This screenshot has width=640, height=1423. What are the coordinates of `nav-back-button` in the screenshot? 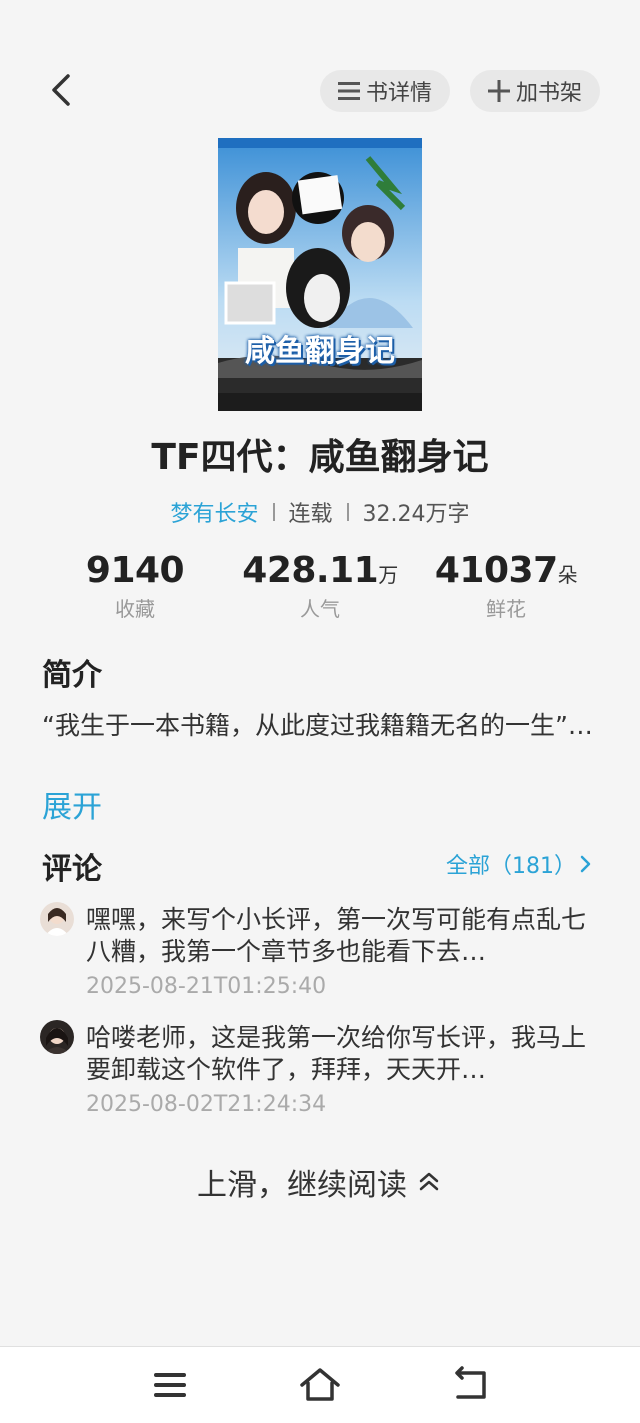 It's located at (470, 1385).